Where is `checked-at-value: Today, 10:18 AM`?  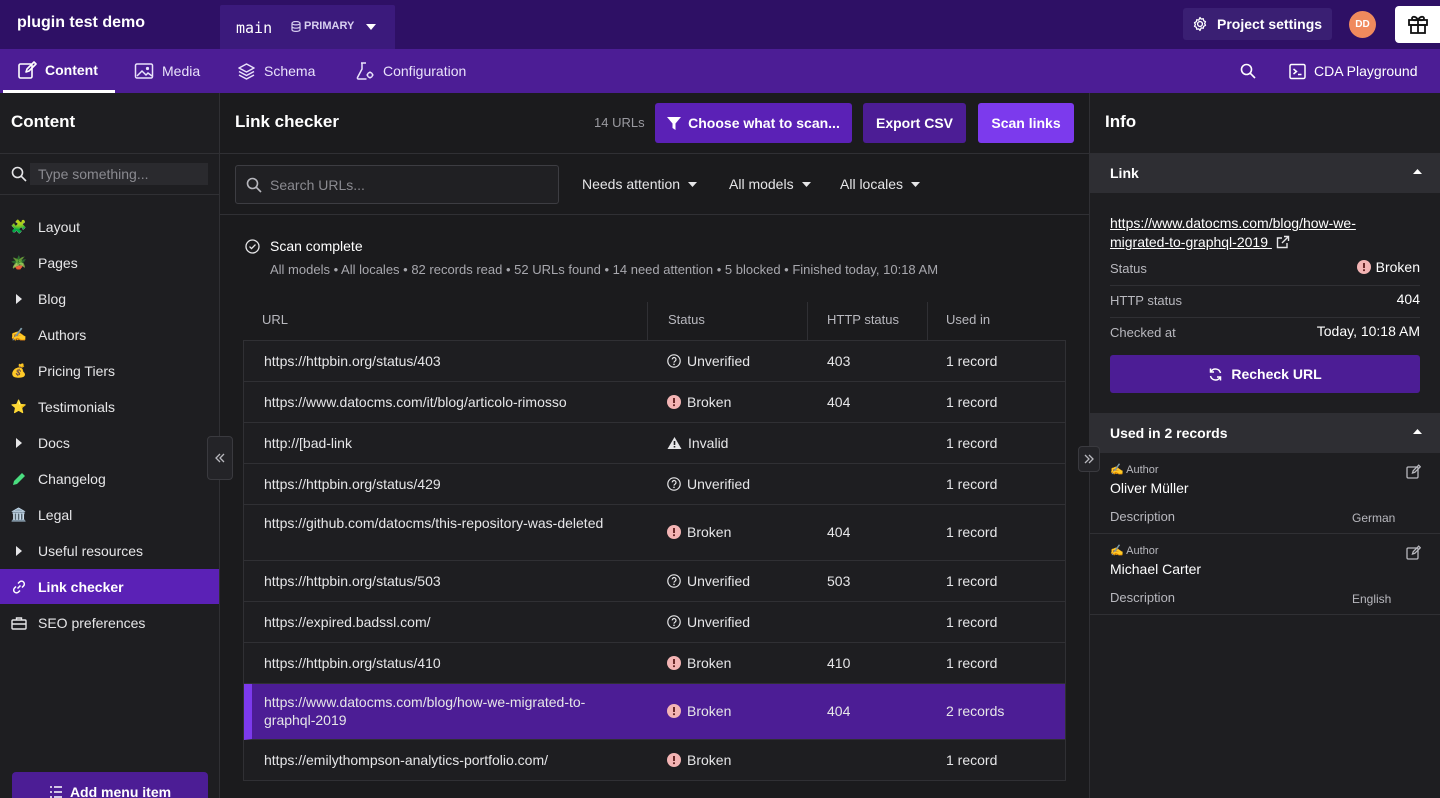 checked-at-value: Today, 10:18 AM is located at coordinates (1368, 331).